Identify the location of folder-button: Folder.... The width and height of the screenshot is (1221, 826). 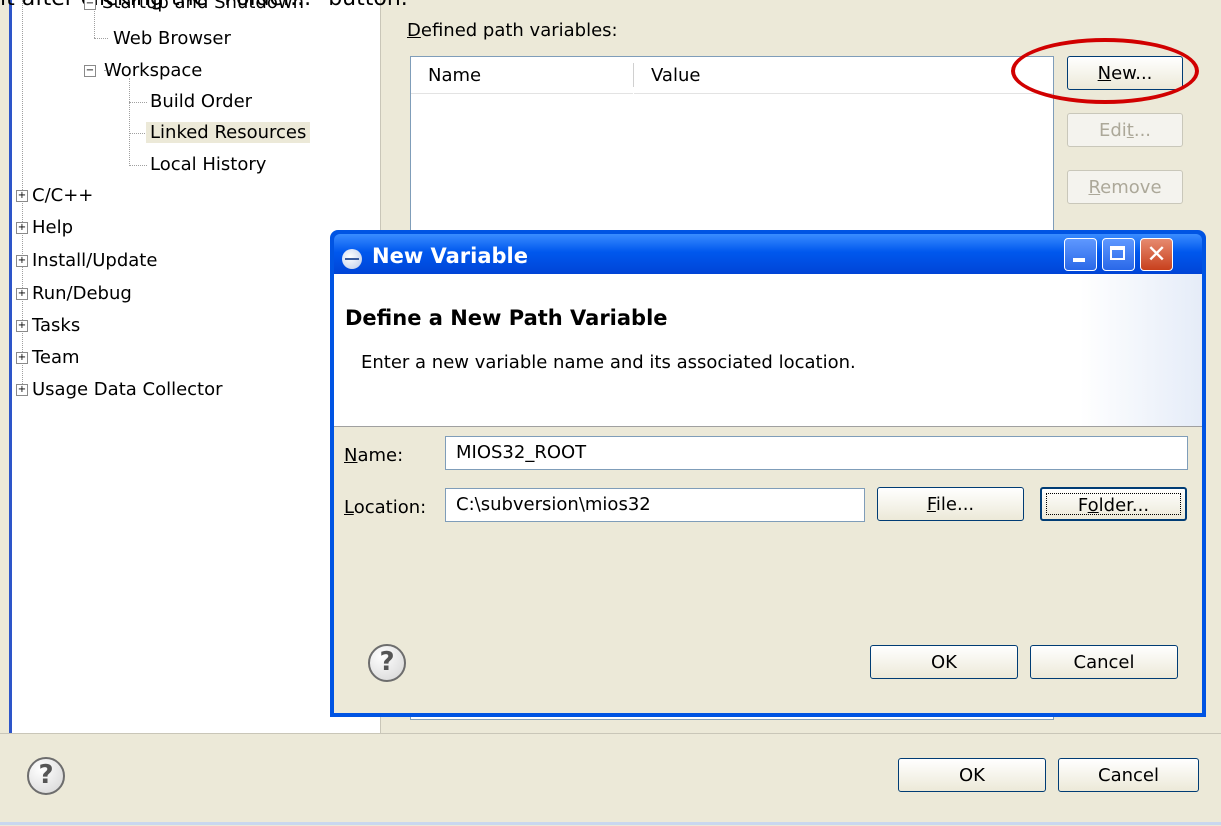
(1113, 504).